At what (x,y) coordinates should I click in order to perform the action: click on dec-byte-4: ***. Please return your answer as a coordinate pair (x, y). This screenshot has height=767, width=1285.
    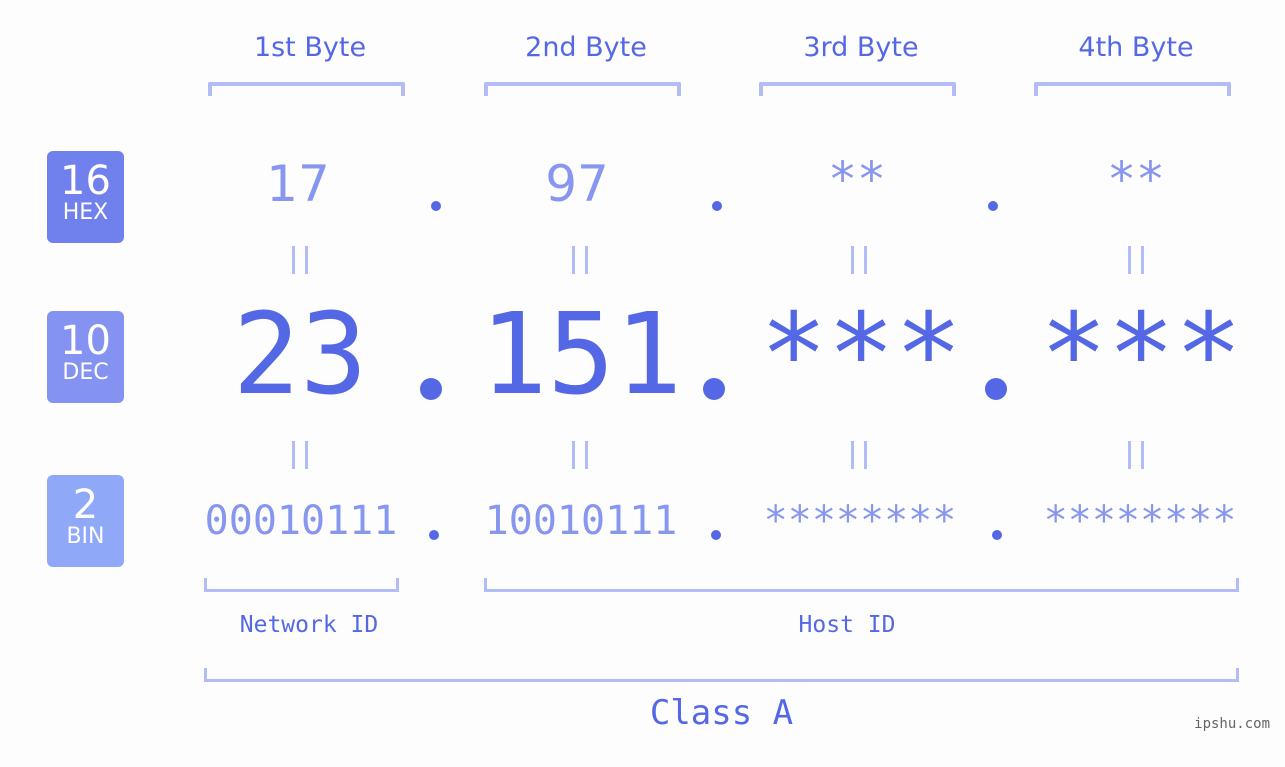
    Looking at the image, I should click on (1141, 355).